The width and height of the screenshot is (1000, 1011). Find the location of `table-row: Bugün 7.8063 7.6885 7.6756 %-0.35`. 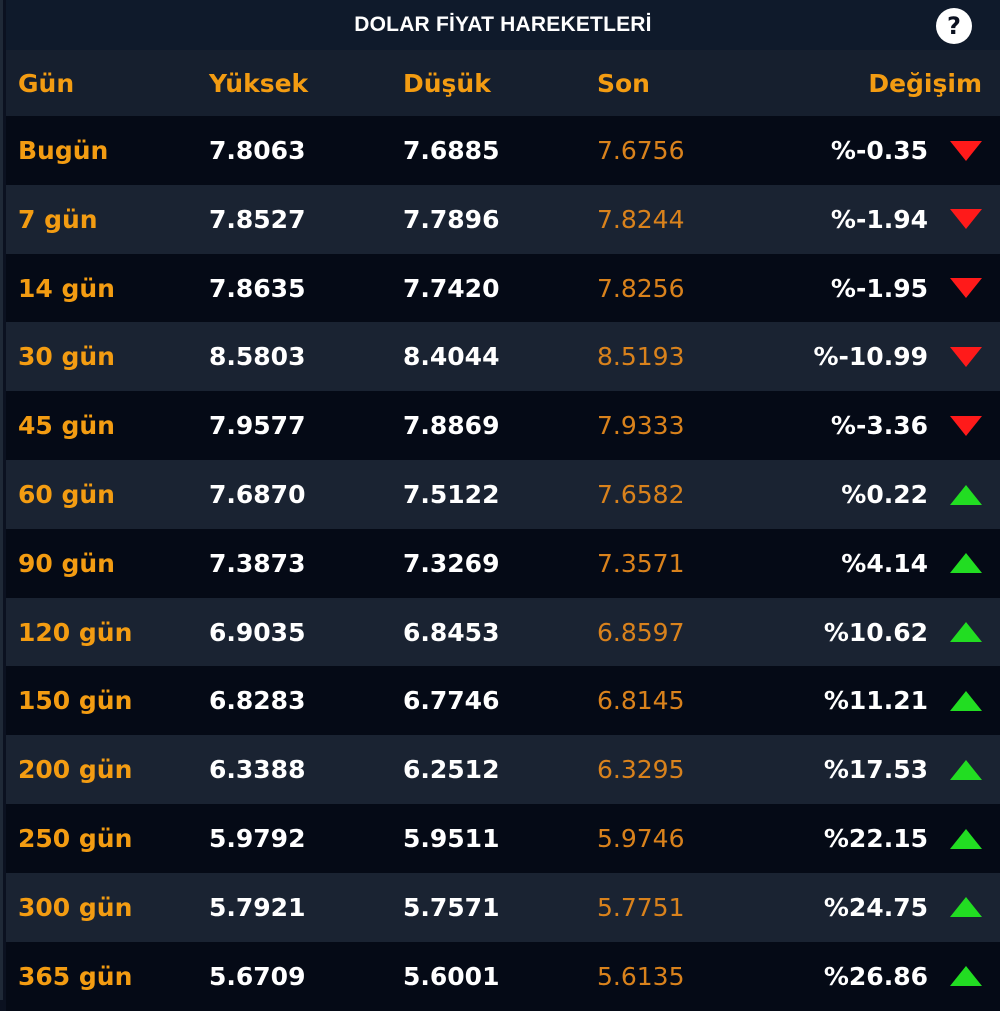

table-row: Bugün 7.8063 7.6885 7.6756 %-0.35 is located at coordinates (503, 150).